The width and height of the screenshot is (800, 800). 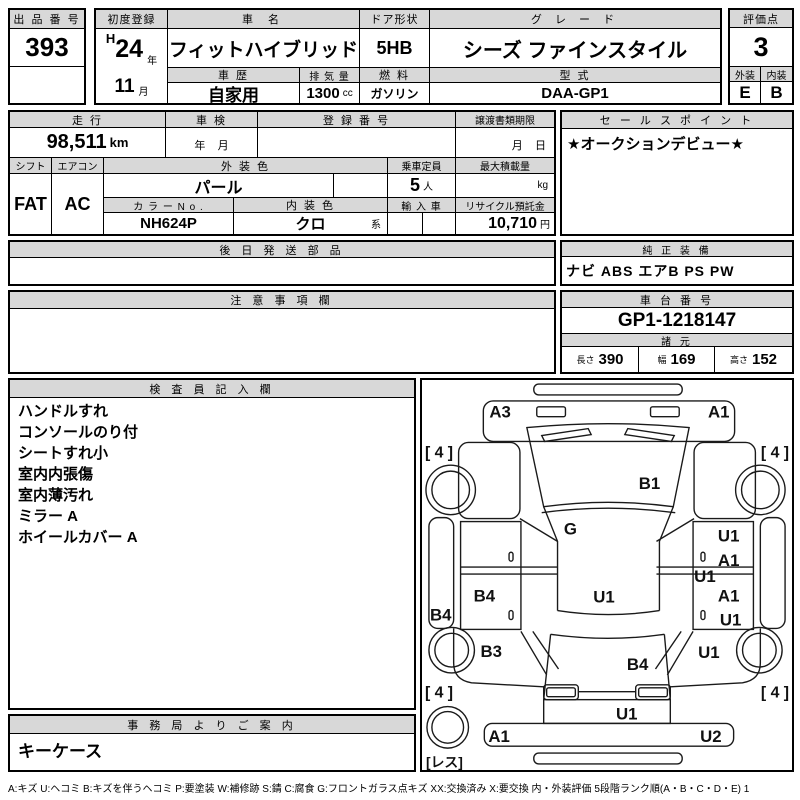 I want to click on score-value: 3, so click(x=761, y=47).